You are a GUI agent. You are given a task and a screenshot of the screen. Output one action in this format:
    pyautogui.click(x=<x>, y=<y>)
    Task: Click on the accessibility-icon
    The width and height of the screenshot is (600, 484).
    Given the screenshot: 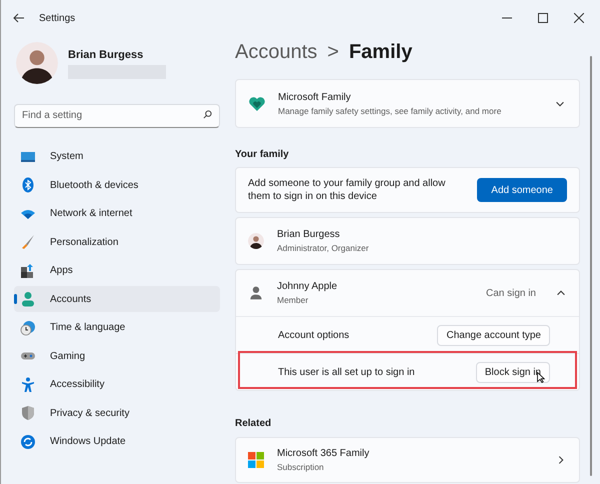 What is the action you would take?
    pyautogui.click(x=28, y=384)
    